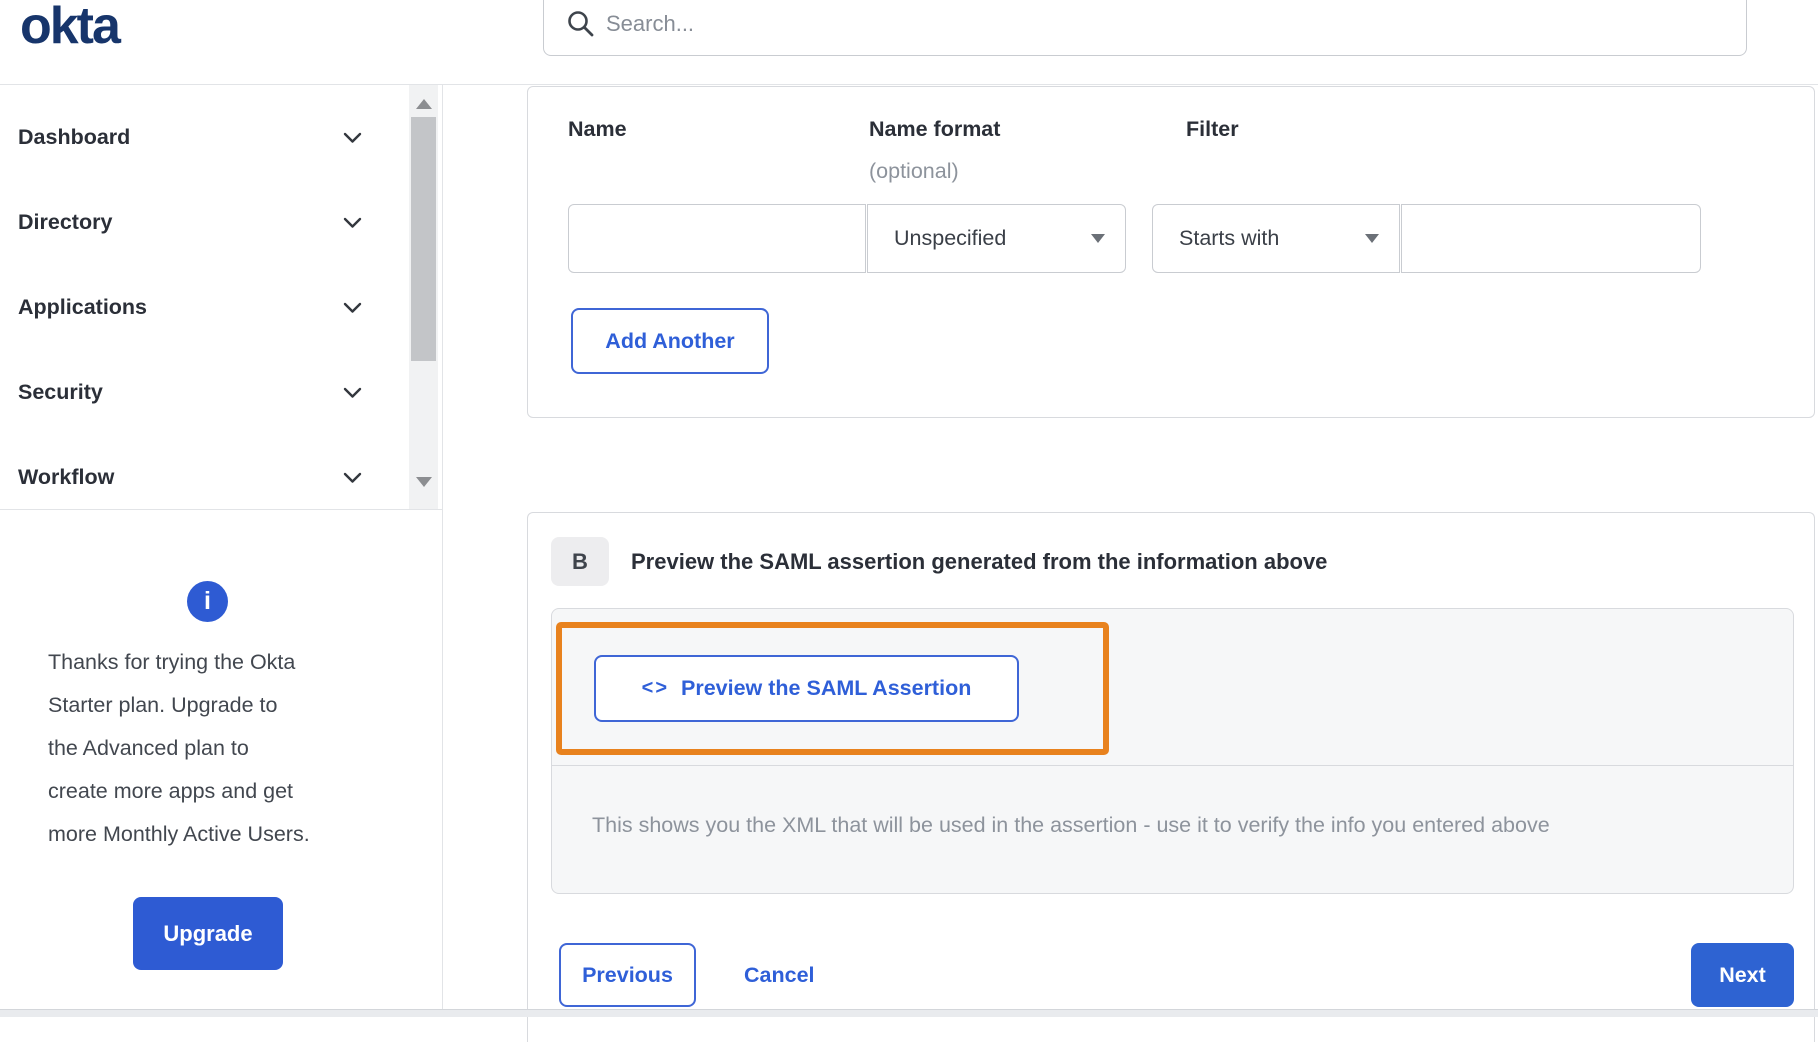  Describe the element at coordinates (74, 137) in the screenshot. I see `sidebar-item-label: Dashboard` at that location.